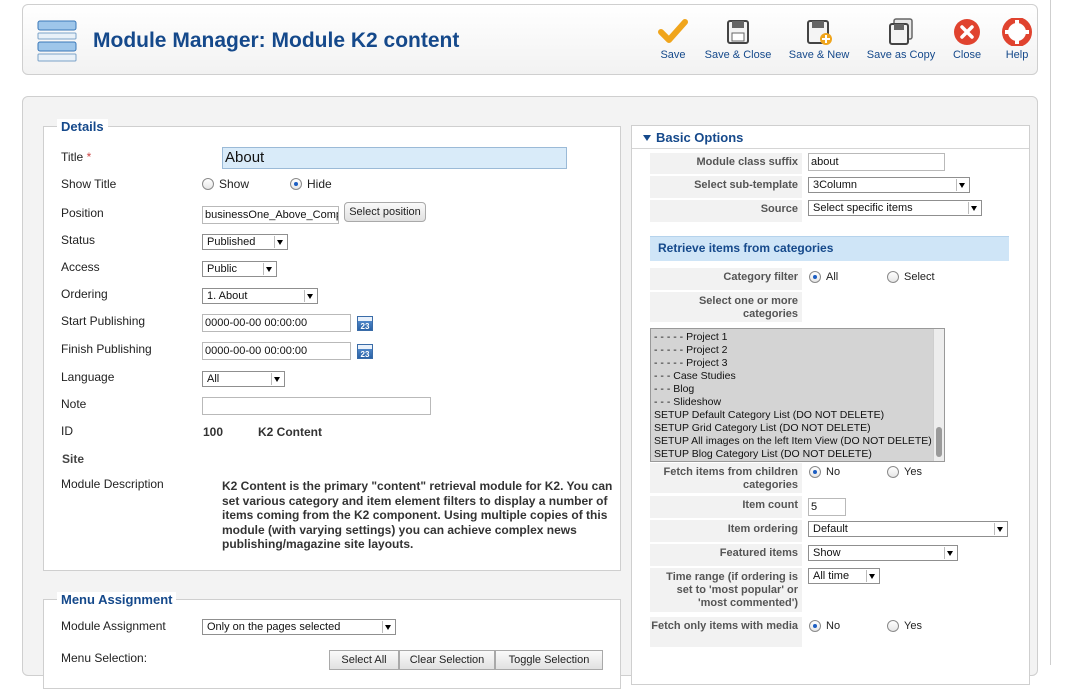 Image resolution: width=1076 pixels, height=689 pixels. What do you see at coordinates (901, 31) in the screenshot?
I see `save-copy-icon` at bounding box center [901, 31].